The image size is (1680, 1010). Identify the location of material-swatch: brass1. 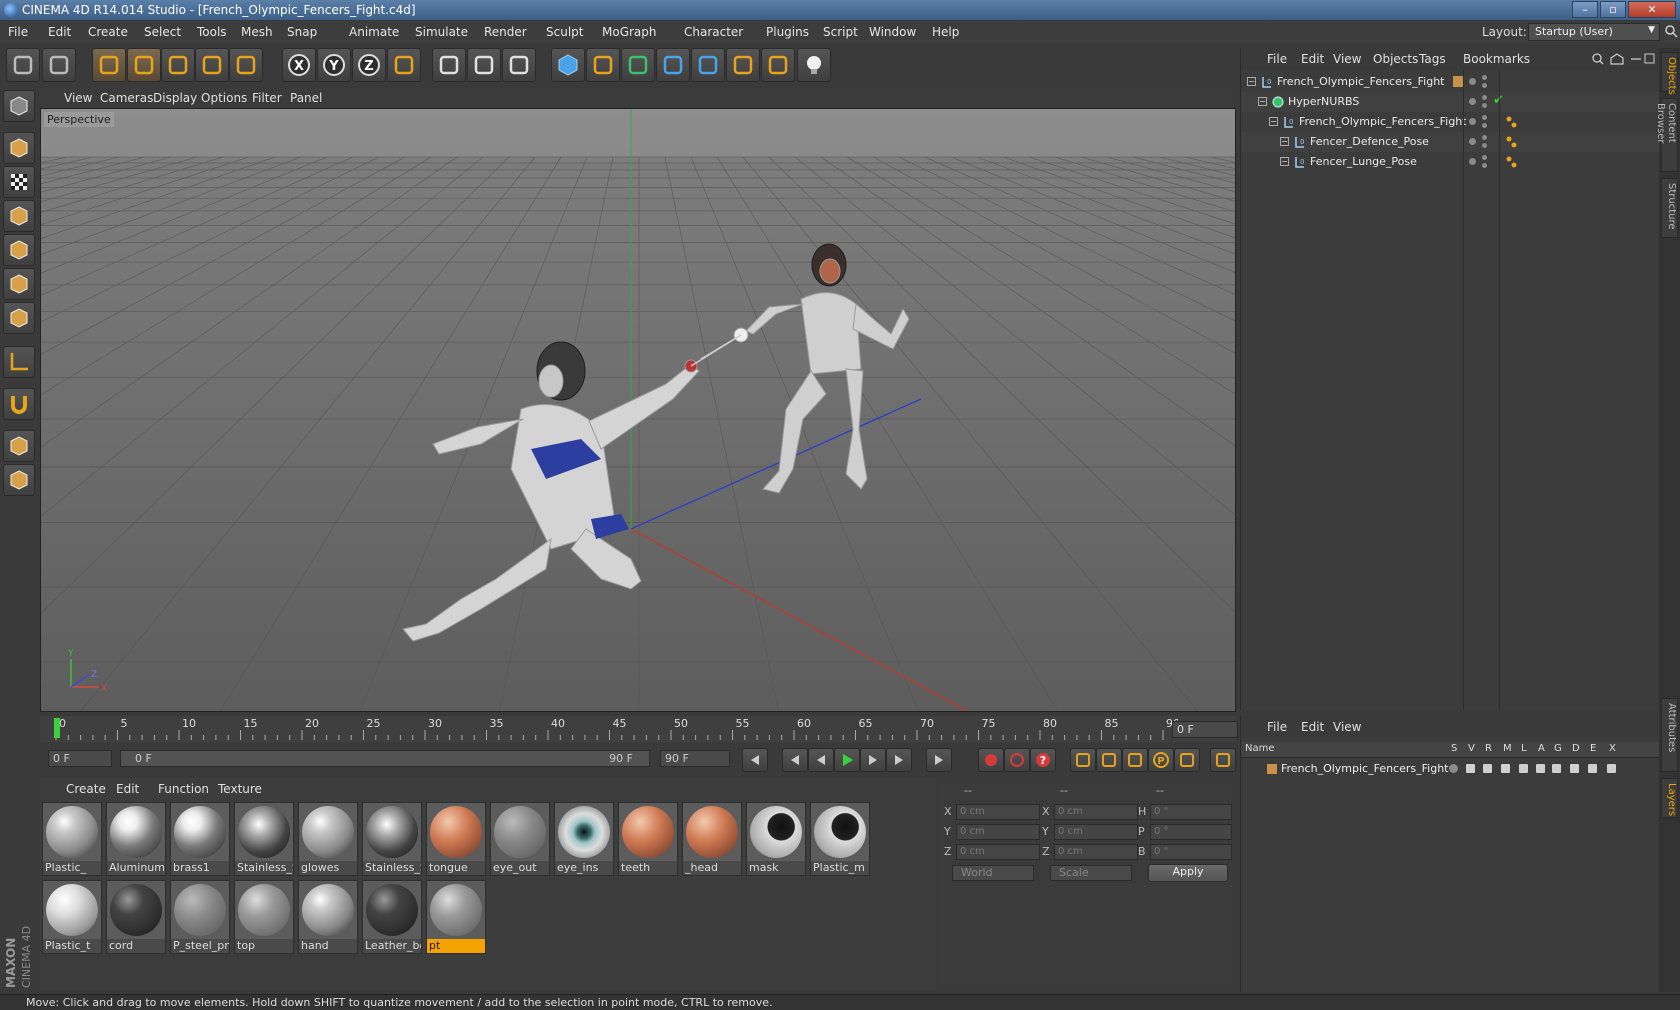
(200, 839).